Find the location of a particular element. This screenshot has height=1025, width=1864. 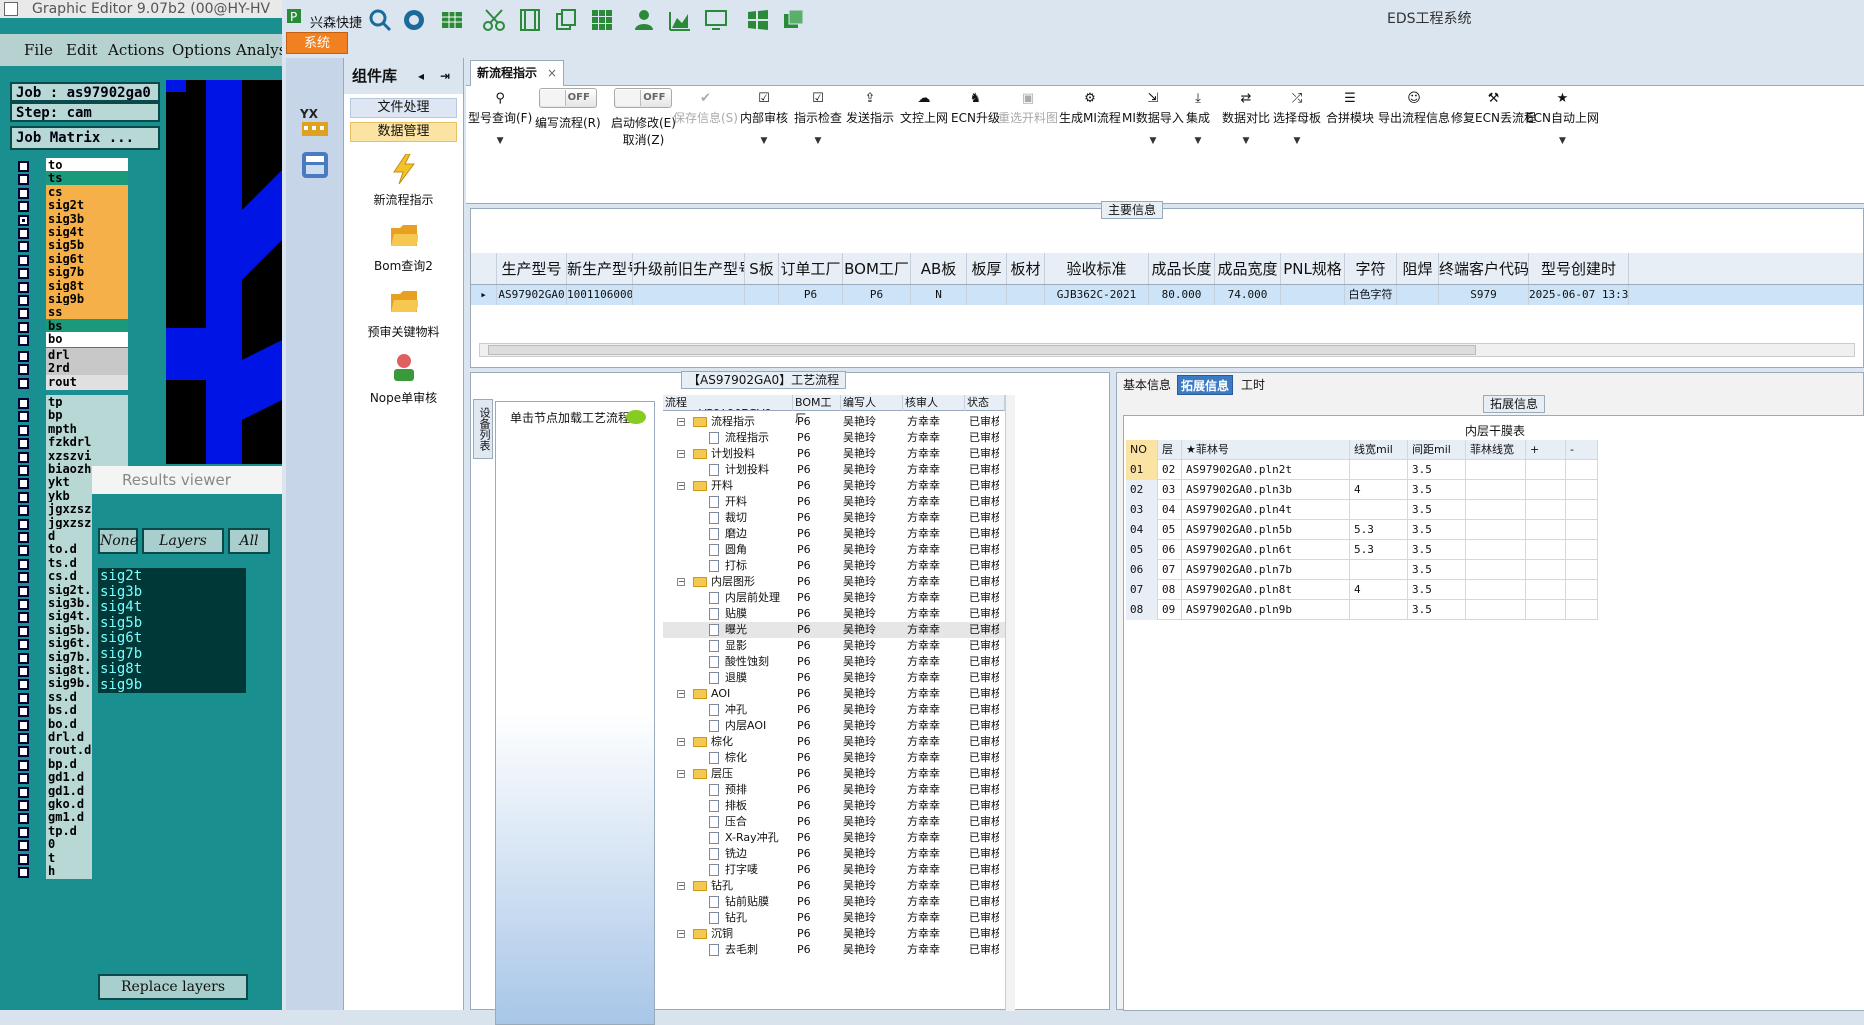

tree-row: 裁切 P6 吴艳玲 方幸幸 已审核 is located at coordinates (834, 518).